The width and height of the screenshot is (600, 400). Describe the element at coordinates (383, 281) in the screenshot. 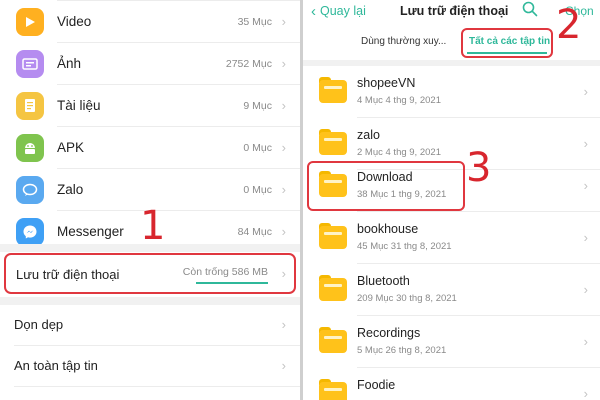

I see `folder-name: Bluetooth` at that location.